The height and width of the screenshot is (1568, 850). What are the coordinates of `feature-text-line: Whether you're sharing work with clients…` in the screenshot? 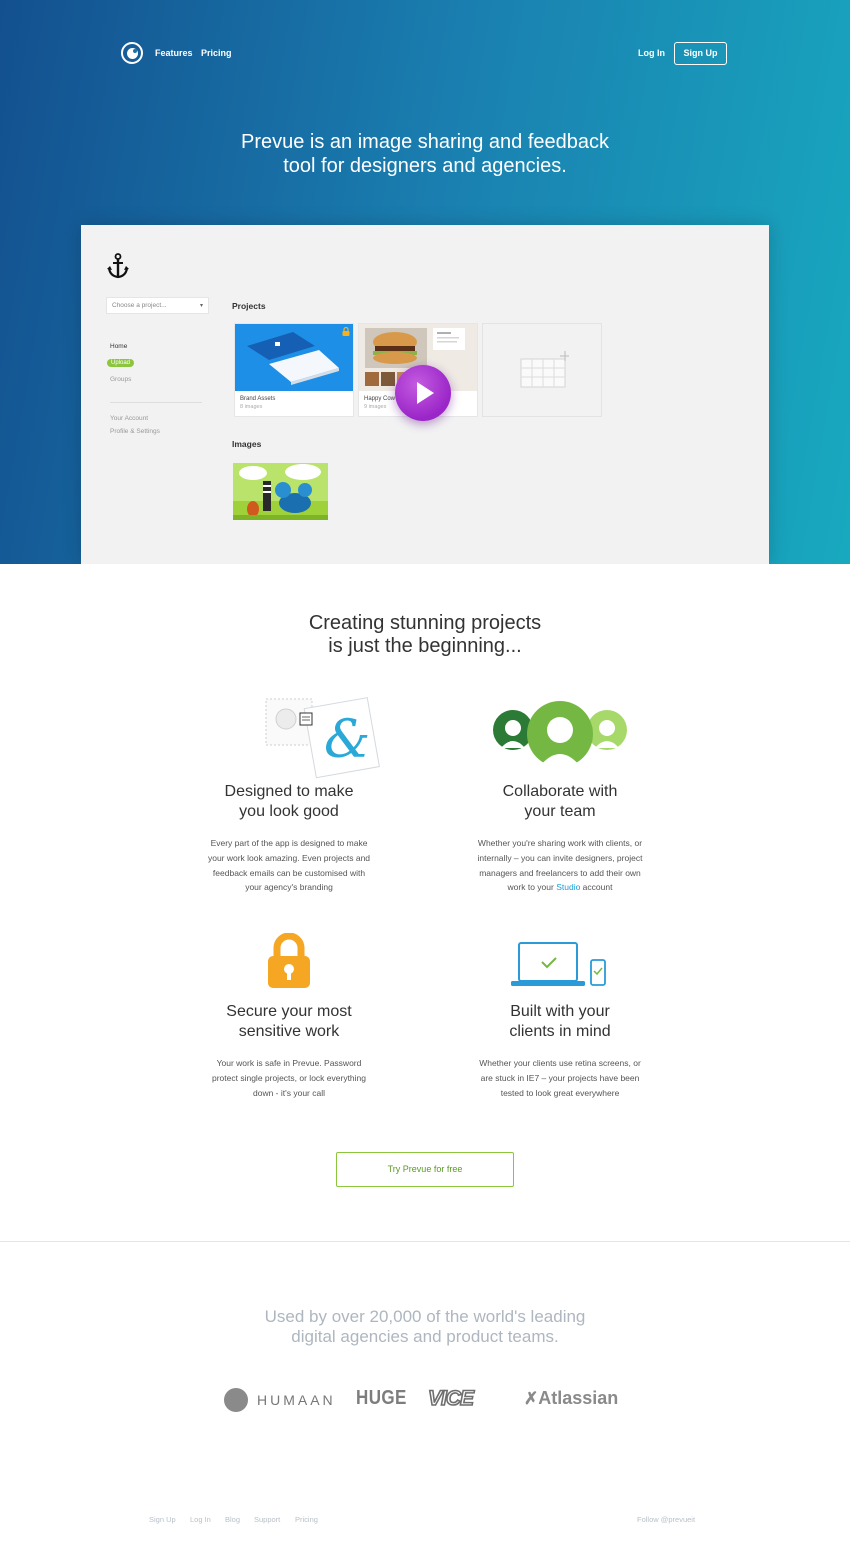 It's located at (560, 843).